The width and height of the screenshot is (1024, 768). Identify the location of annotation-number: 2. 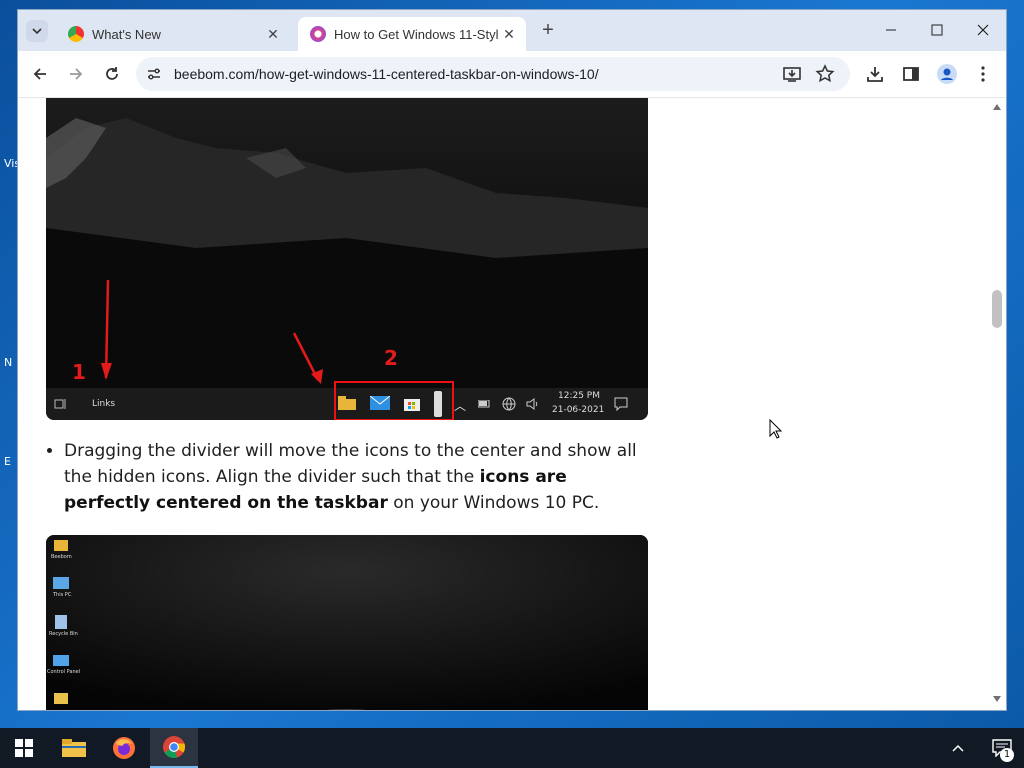
(391, 358).